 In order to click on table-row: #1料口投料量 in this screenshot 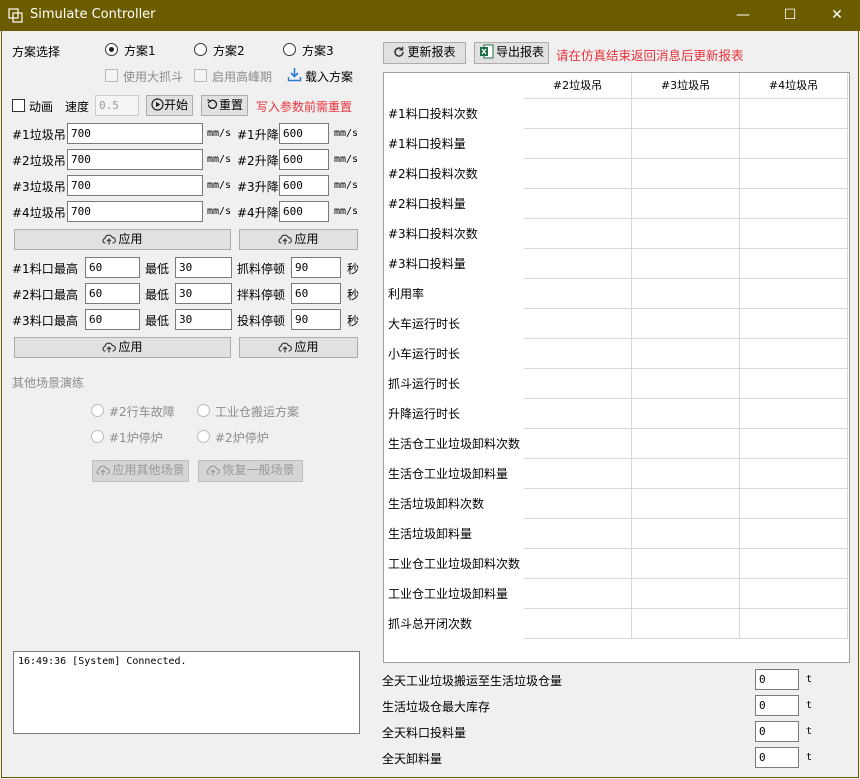, I will do `click(616, 144)`.